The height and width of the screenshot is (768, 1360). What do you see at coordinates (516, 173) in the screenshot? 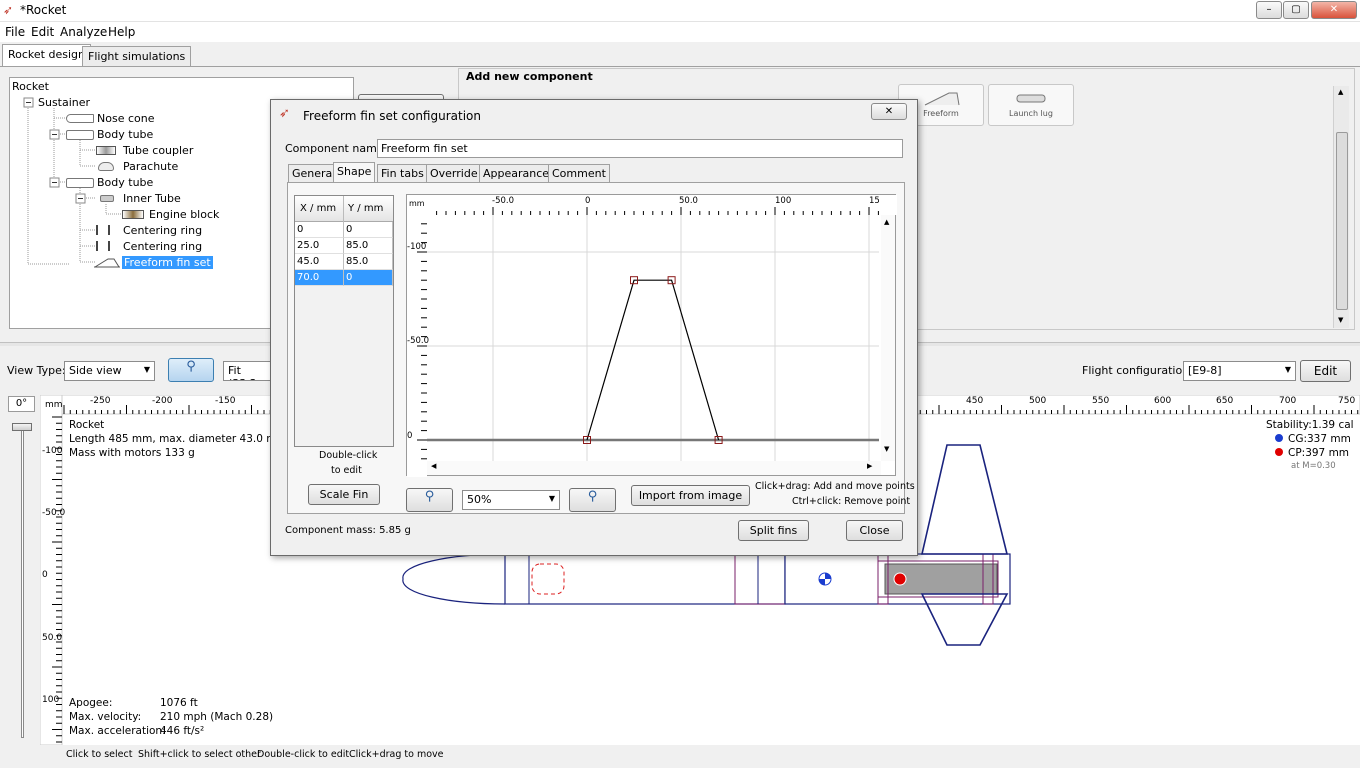
I see `dialog-tab-appearance: Appearance` at bounding box center [516, 173].